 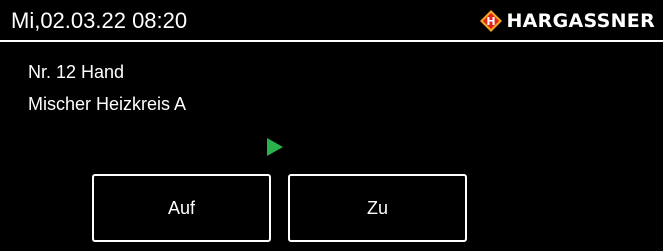 I want to click on close-button-label: Zu, so click(x=377, y=207).